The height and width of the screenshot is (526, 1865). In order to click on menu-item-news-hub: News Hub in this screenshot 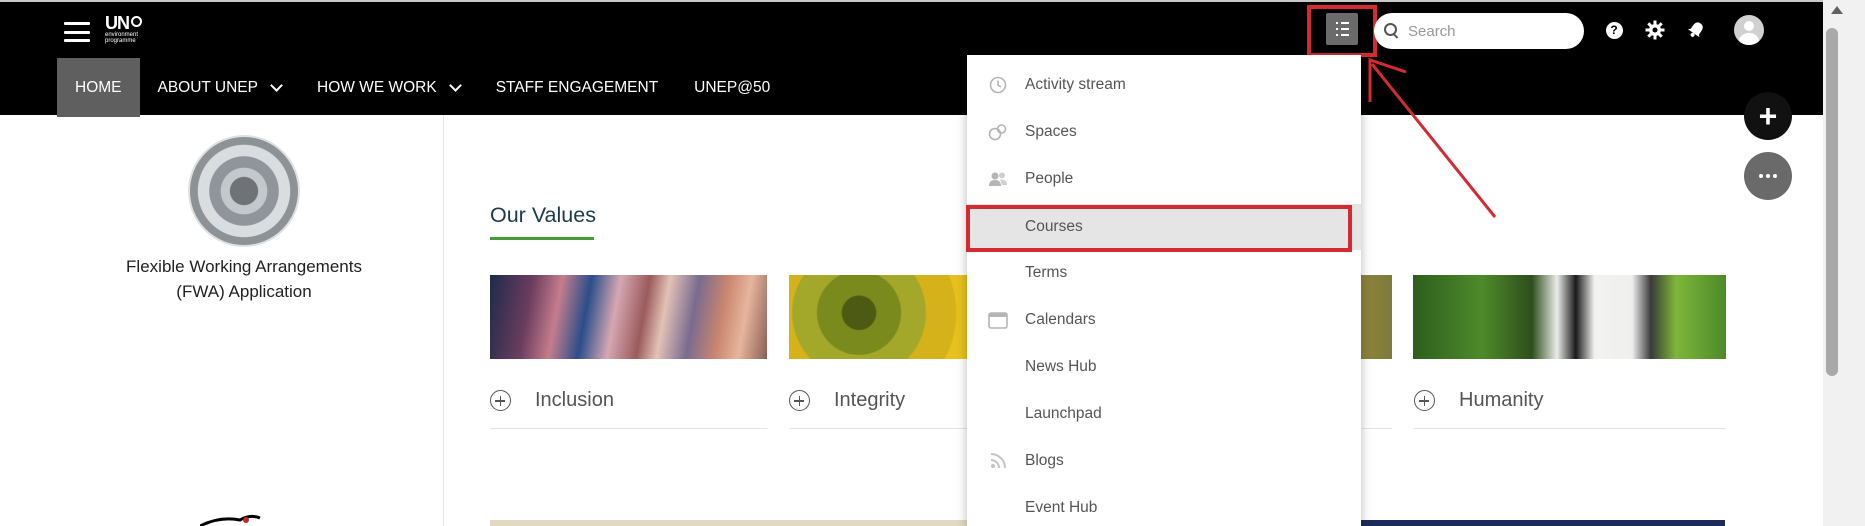, I will do `click(1164, 367)`.